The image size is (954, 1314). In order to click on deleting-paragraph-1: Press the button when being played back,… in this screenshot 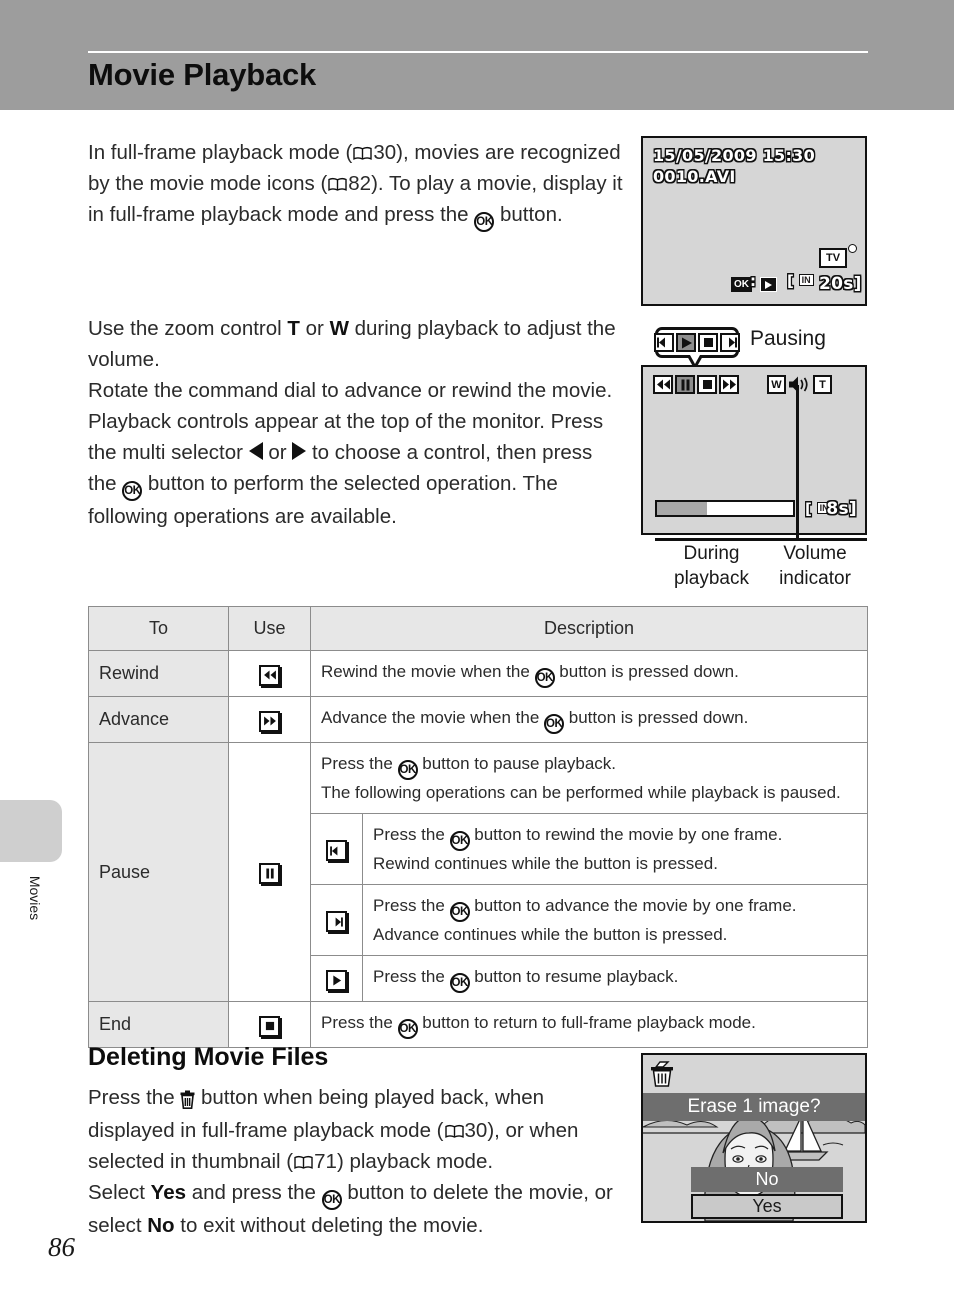, I will do `click(362, 1129)`.